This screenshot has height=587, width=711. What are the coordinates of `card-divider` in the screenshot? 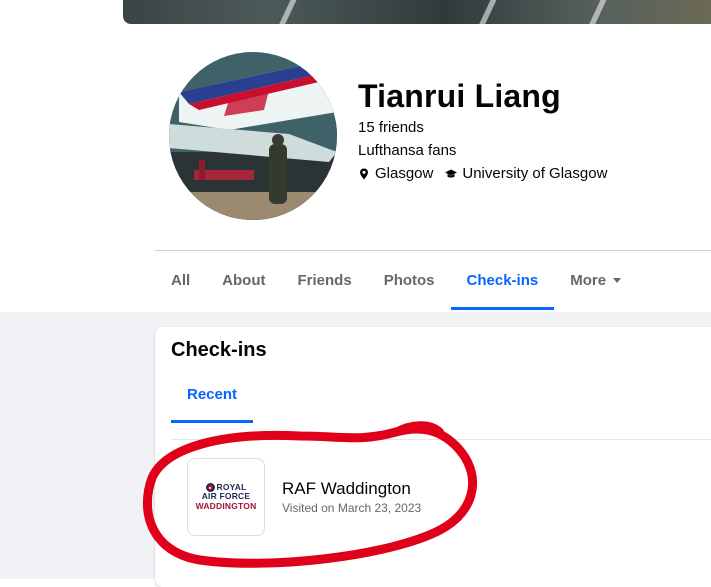 It's located at (441, 439).